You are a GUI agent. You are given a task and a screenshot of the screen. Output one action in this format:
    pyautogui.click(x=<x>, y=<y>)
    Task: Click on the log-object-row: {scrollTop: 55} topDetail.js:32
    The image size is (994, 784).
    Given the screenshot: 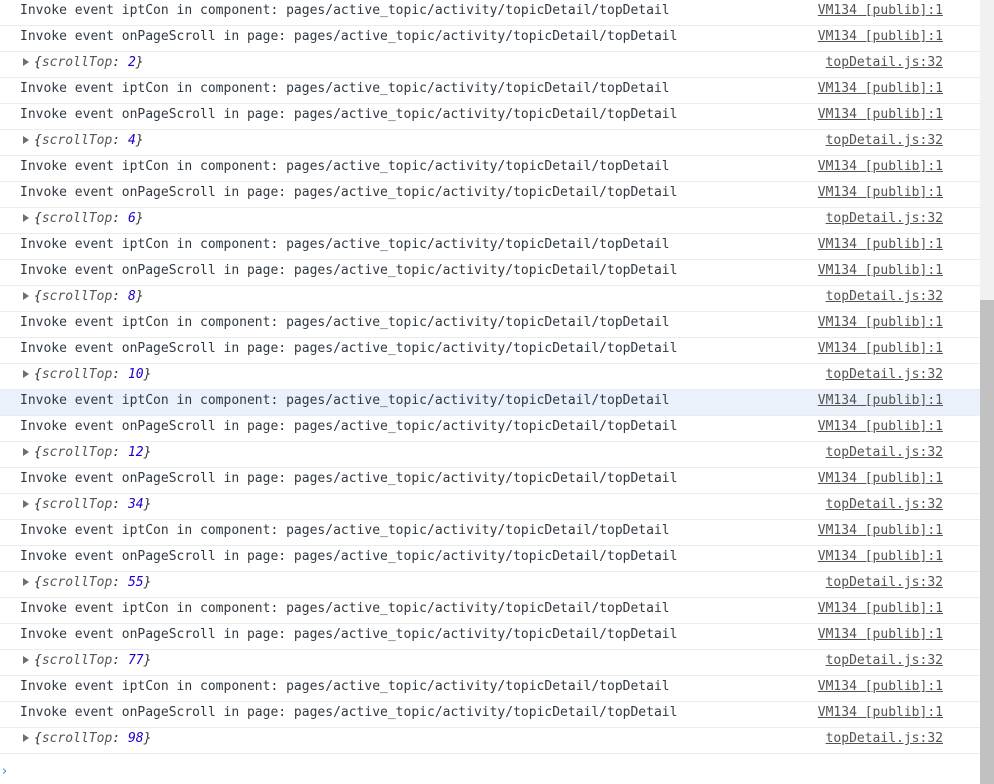 What is the action you would take?
    pyautogui.click(x=490, y=585)
    